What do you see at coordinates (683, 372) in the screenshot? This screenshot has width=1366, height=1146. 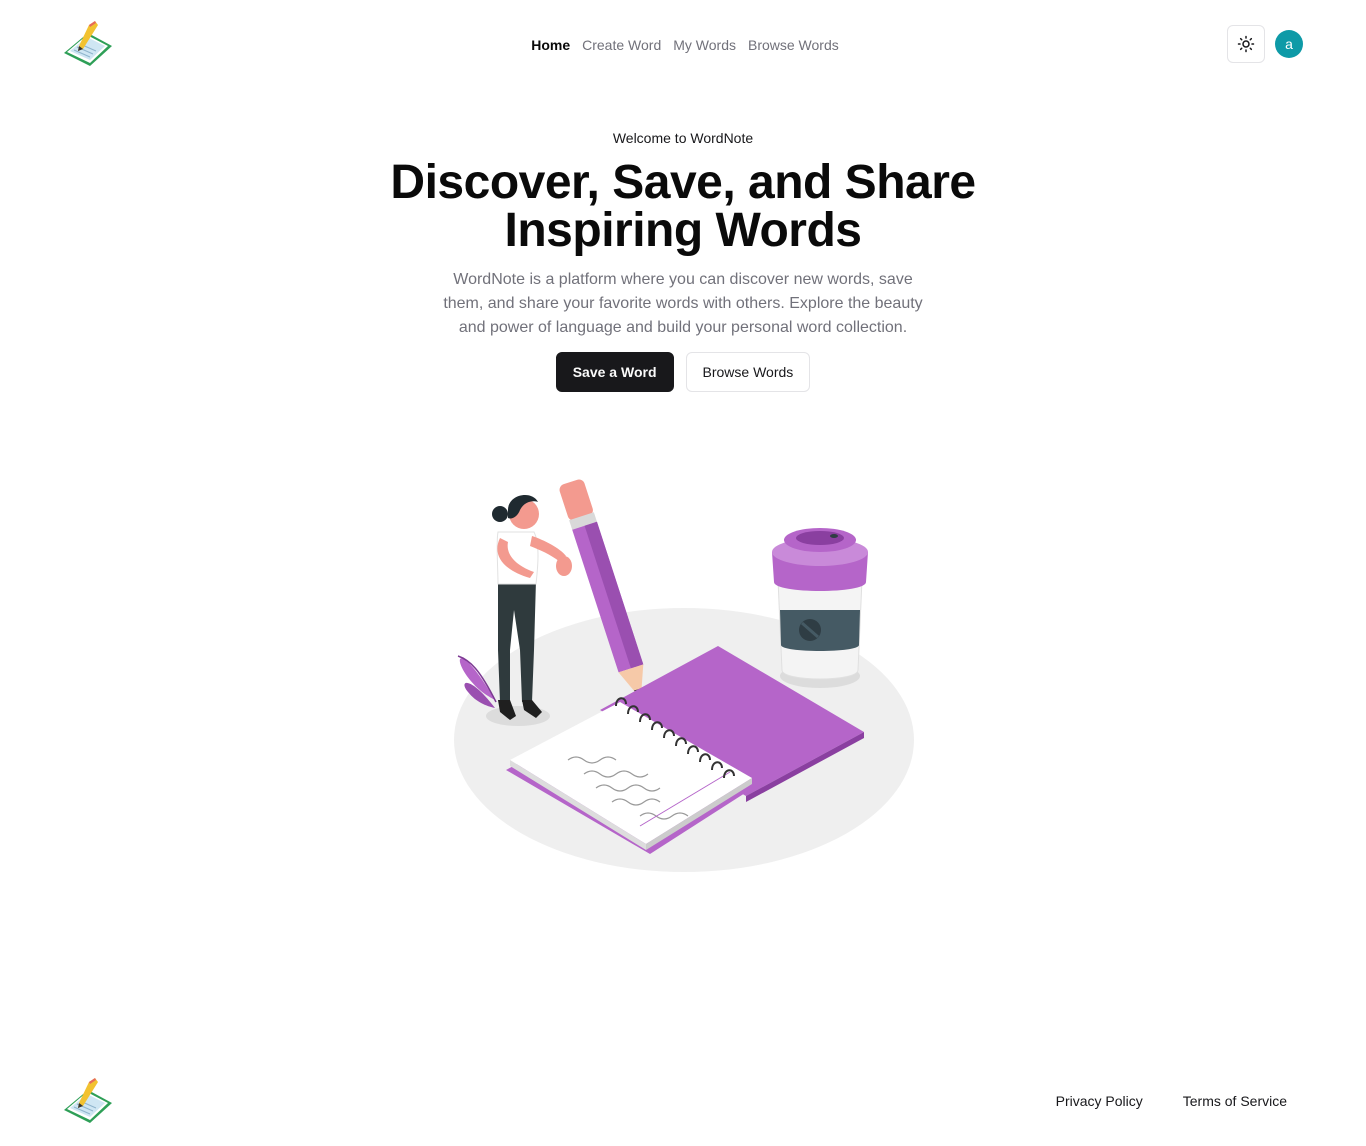 I see `hero-actions: Save a Word Browse Words` at bounding box center [683, 372].